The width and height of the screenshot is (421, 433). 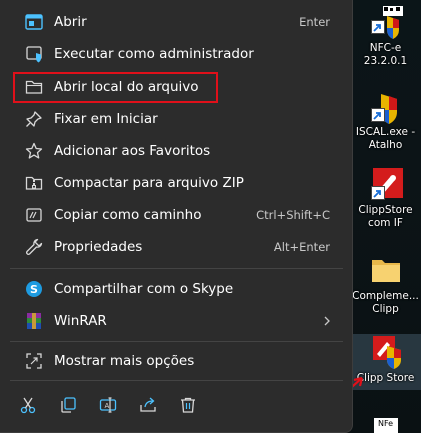 I want to click on menu-item-label: Fixar em Iniciar, so click(x=106, y=119).